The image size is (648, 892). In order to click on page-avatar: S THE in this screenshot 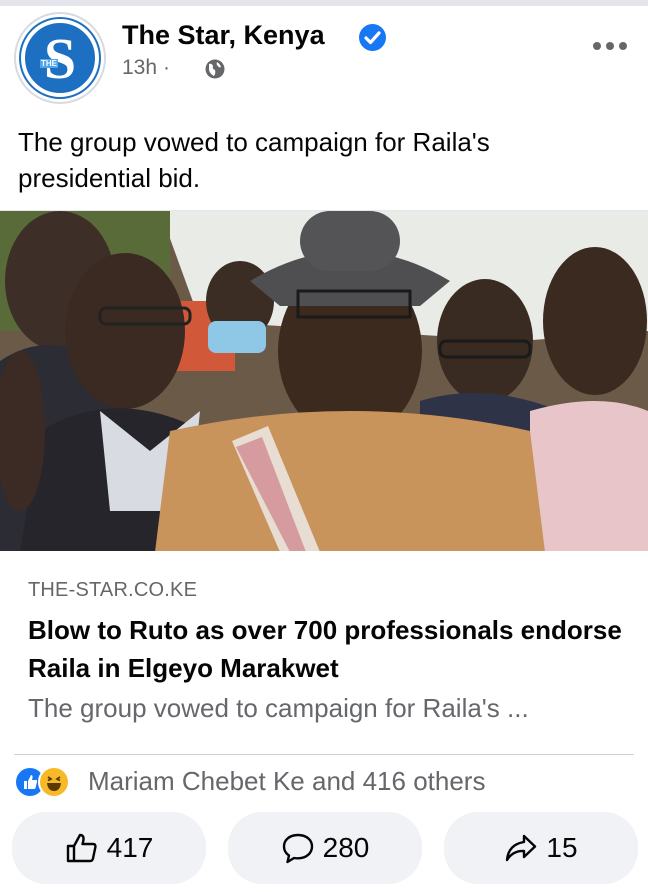, I will do `click(60, 58)`.